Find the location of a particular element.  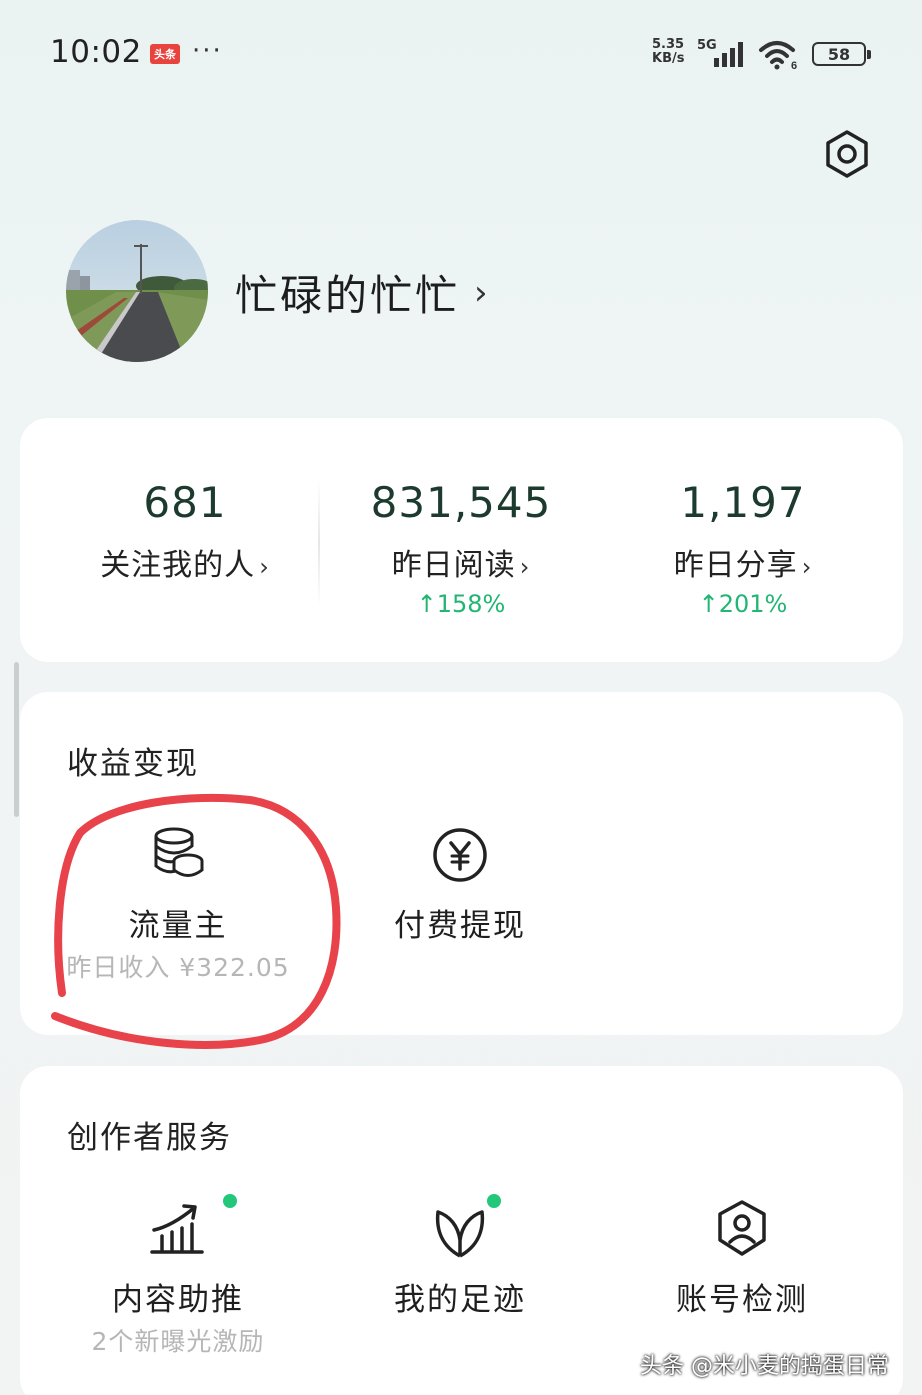

yen-circle-icon is located at coordinates (460, 855).